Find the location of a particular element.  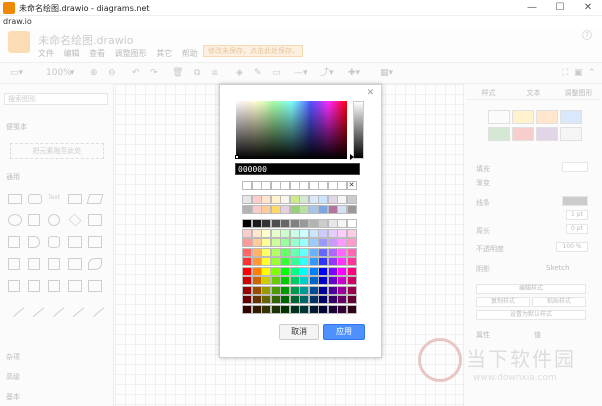

menu-edit: 编辑 is located at coordinates (72, 53).